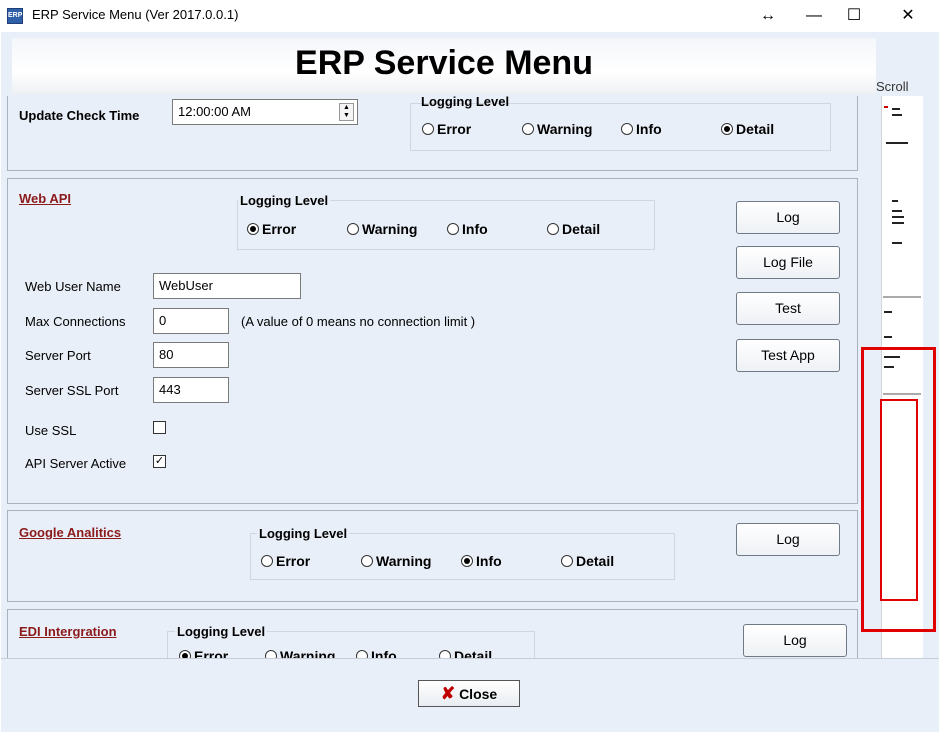  What do you see at coordinates (75, 321) in the screenshot?
I see `max-connections-label: Max Connections` at bounding box center [75, 321].